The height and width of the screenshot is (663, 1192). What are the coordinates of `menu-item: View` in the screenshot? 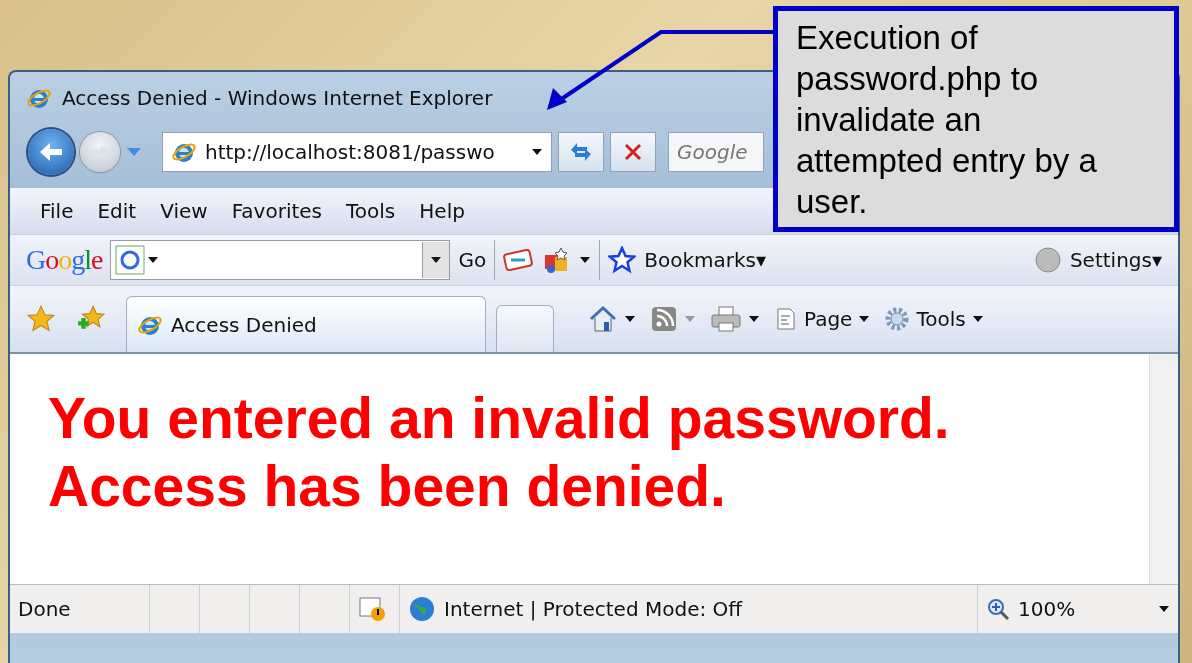 It's located at (184, 211).